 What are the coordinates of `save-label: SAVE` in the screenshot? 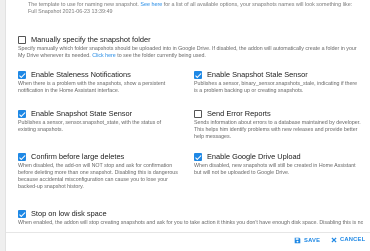 It's located at (312, 240).